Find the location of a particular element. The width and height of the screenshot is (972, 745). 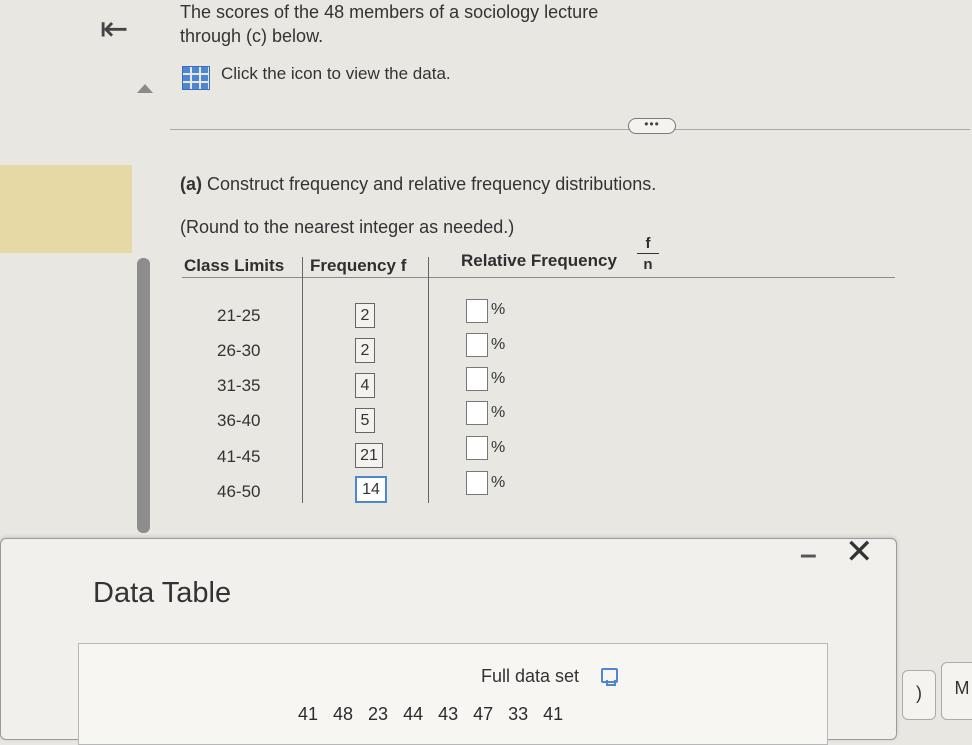

copy-icon is located at coordinates (609, 677).